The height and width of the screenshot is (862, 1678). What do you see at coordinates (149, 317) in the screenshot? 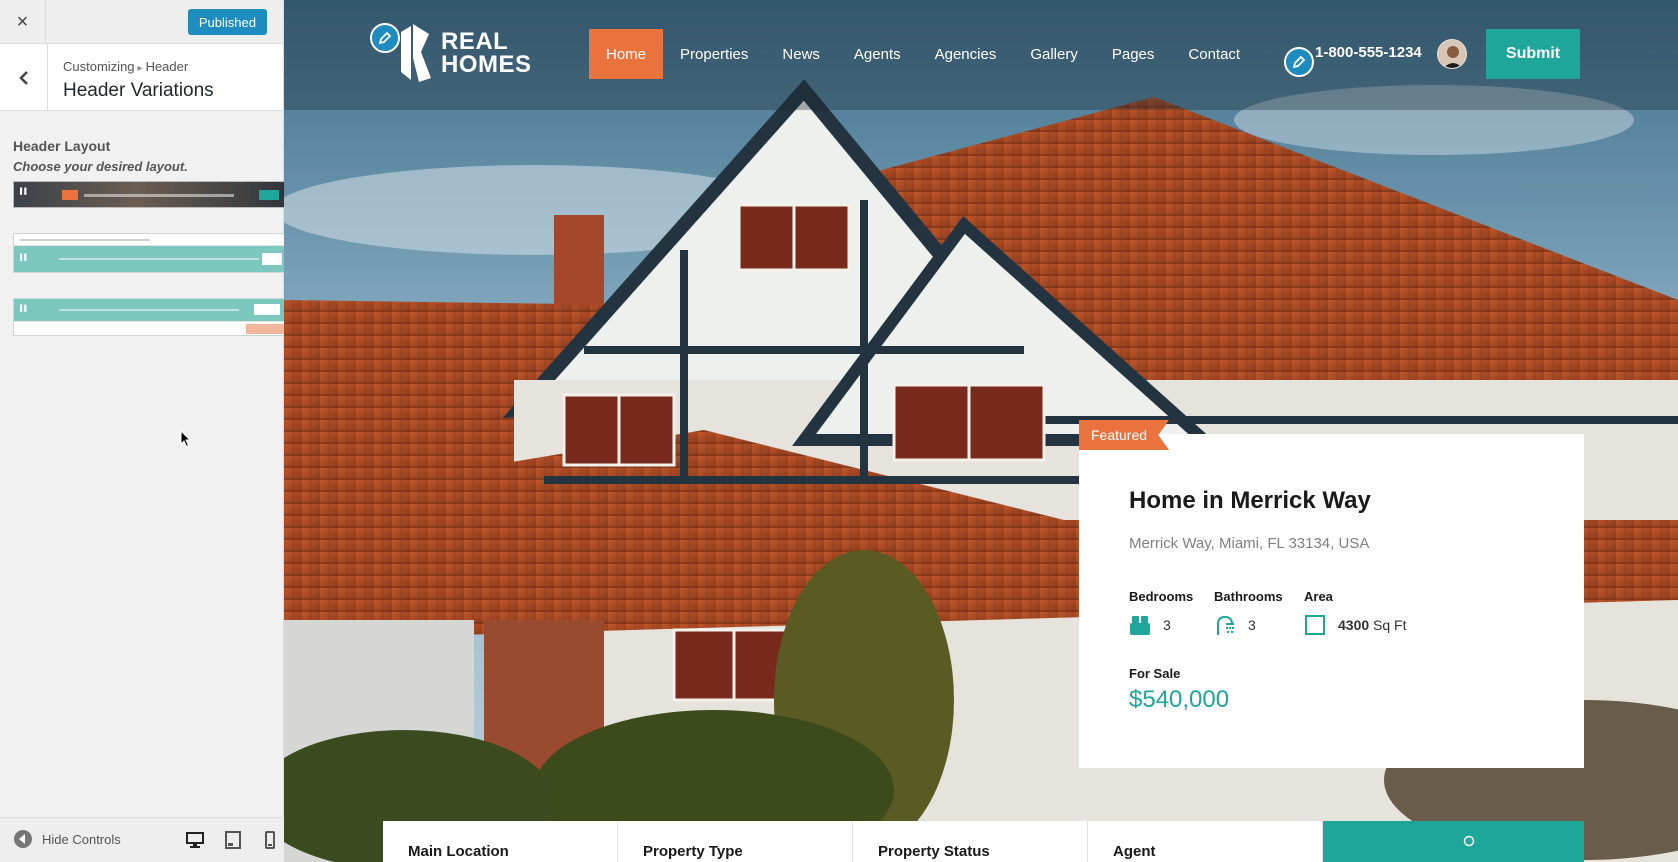
I see `layout-option-3: ▌▌` at bounding box center [149, 317].